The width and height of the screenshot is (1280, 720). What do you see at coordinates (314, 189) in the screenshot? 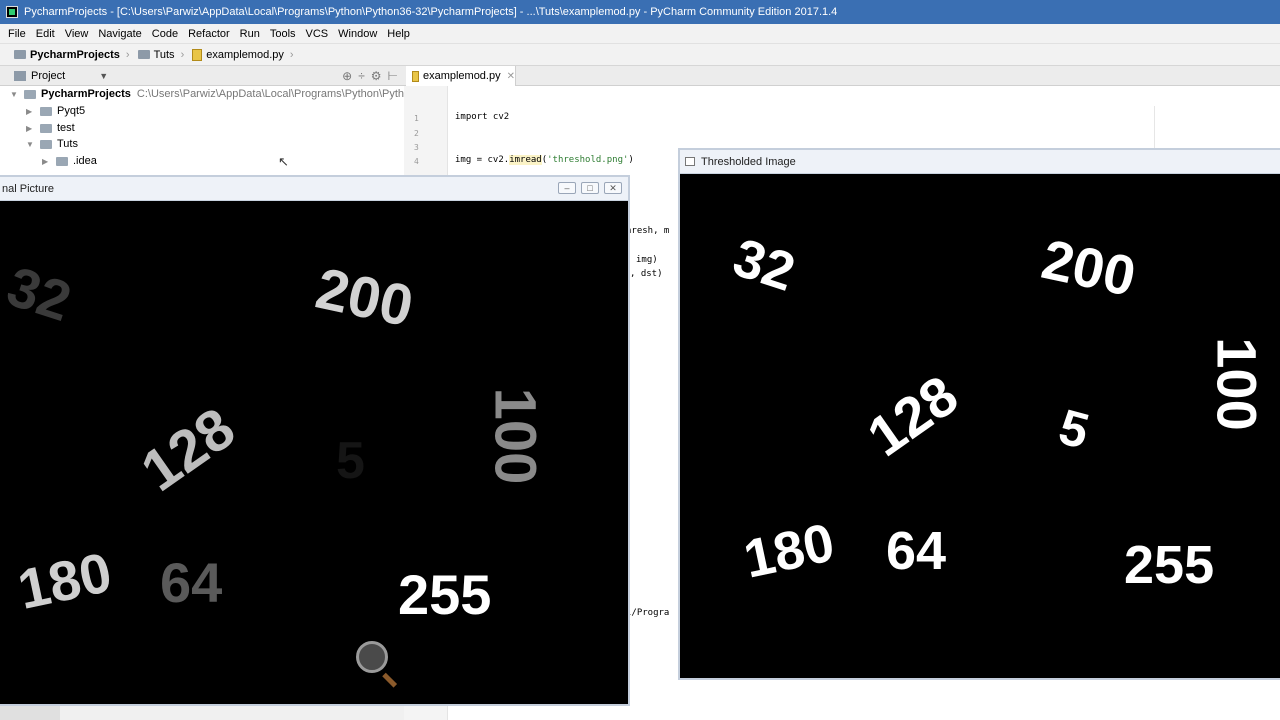
I see `original-window-title-bar: nal Picture – □ ✕` at bounding box center [314, 189].